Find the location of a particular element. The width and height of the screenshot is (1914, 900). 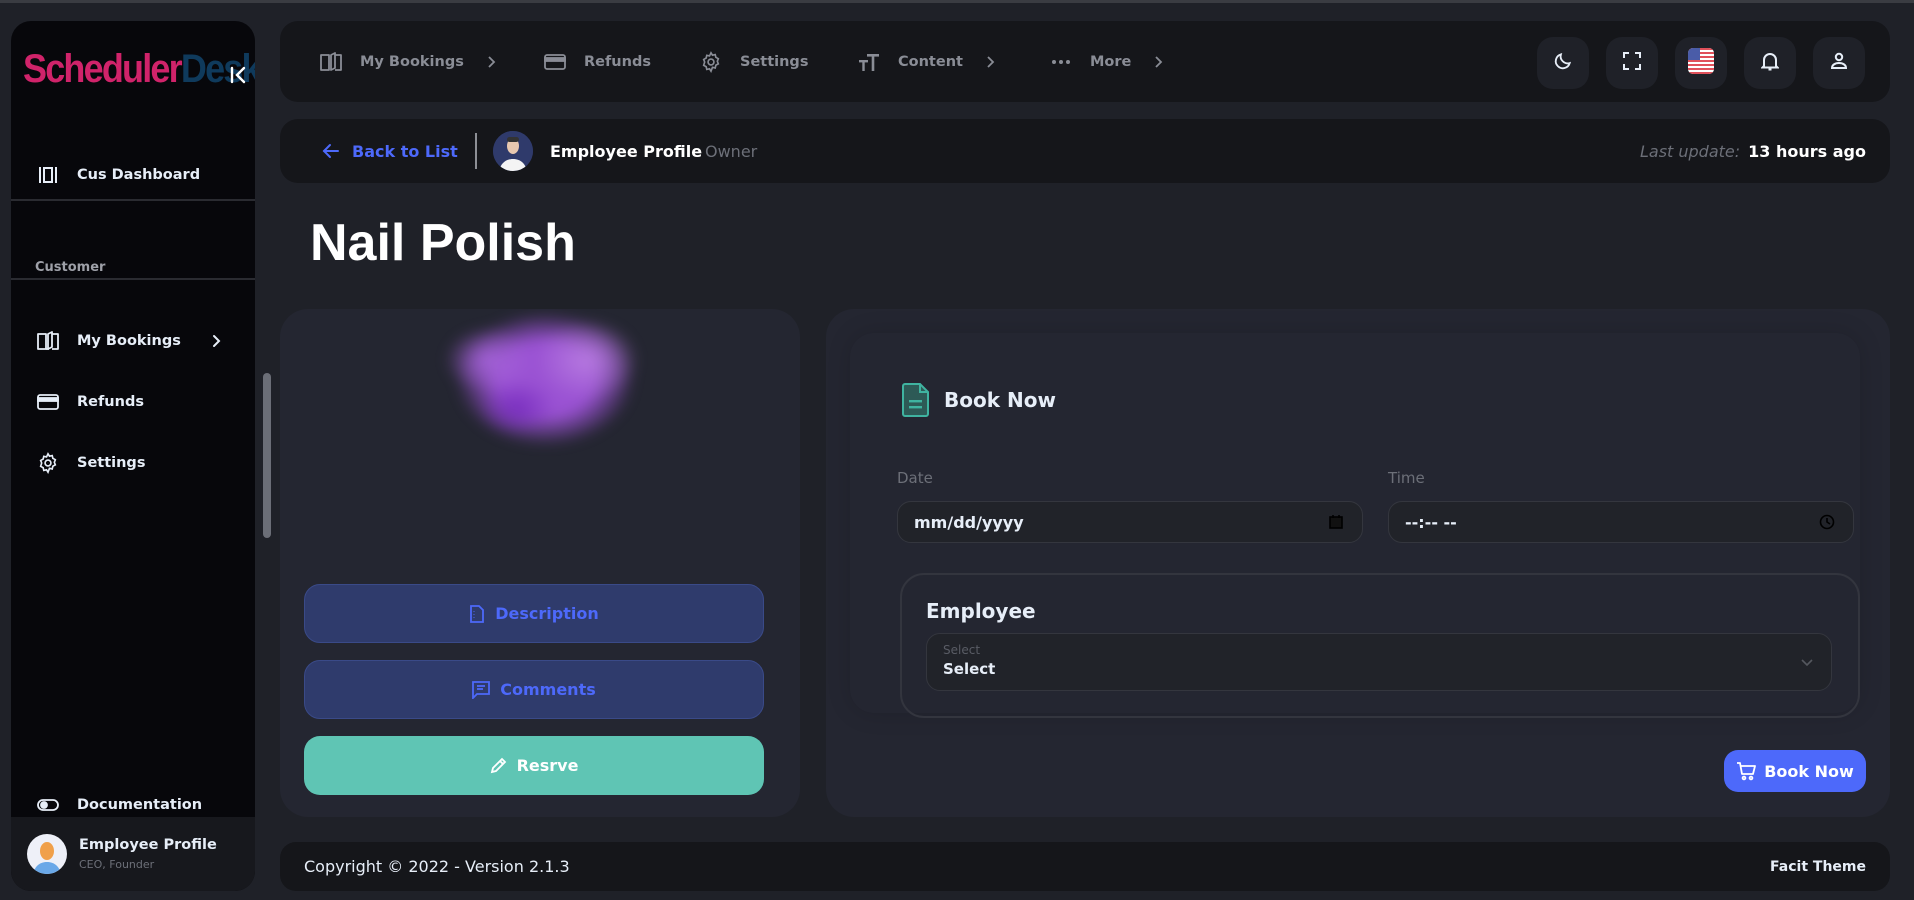

product-image is located at coordinates (545, 401).